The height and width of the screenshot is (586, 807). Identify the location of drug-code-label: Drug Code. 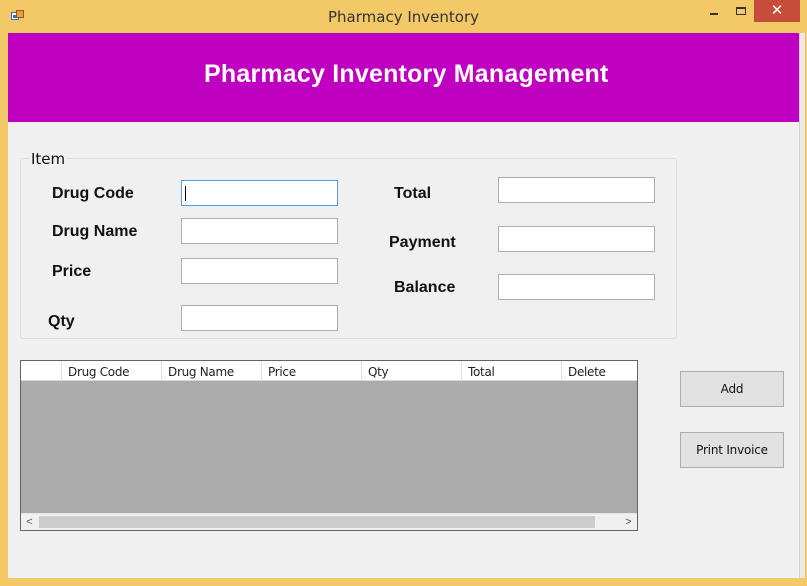
(93, 193).